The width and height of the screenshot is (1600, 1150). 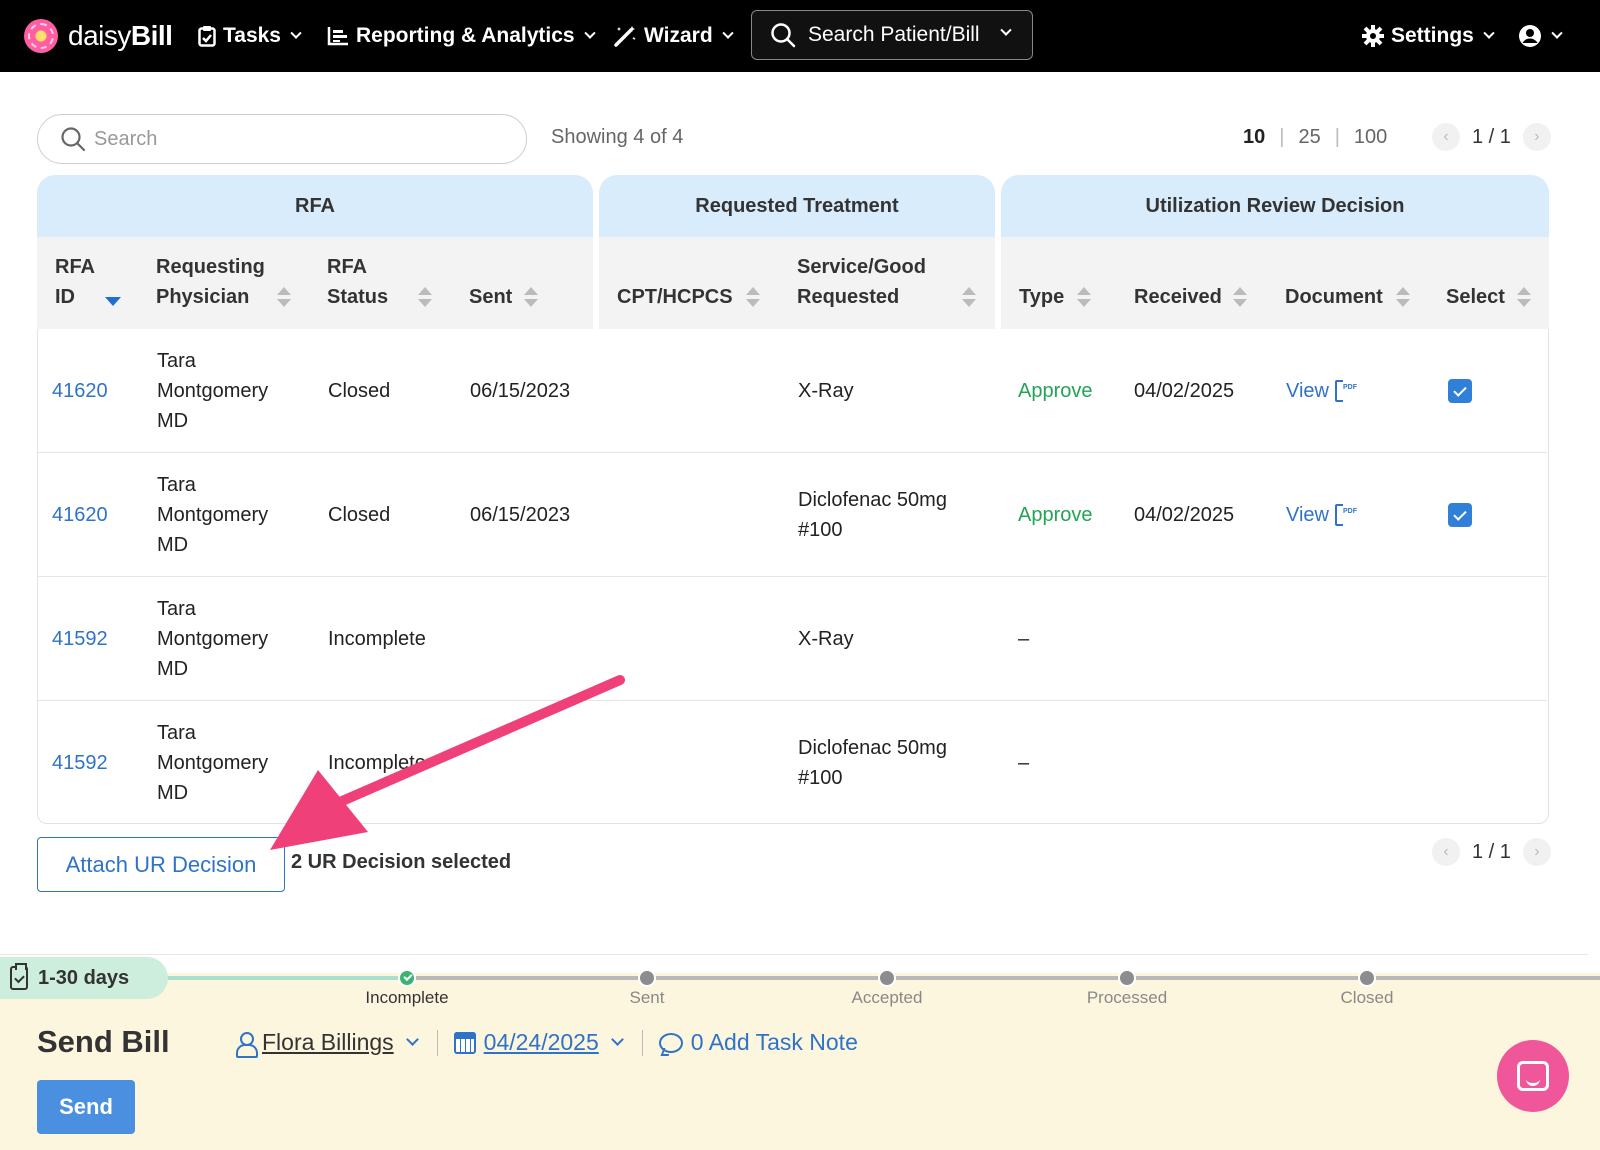 What do you see at coordinates (1041, 297) in the screenshot?
I see `column-header-type: Type` at bounding box center [1041, 297].